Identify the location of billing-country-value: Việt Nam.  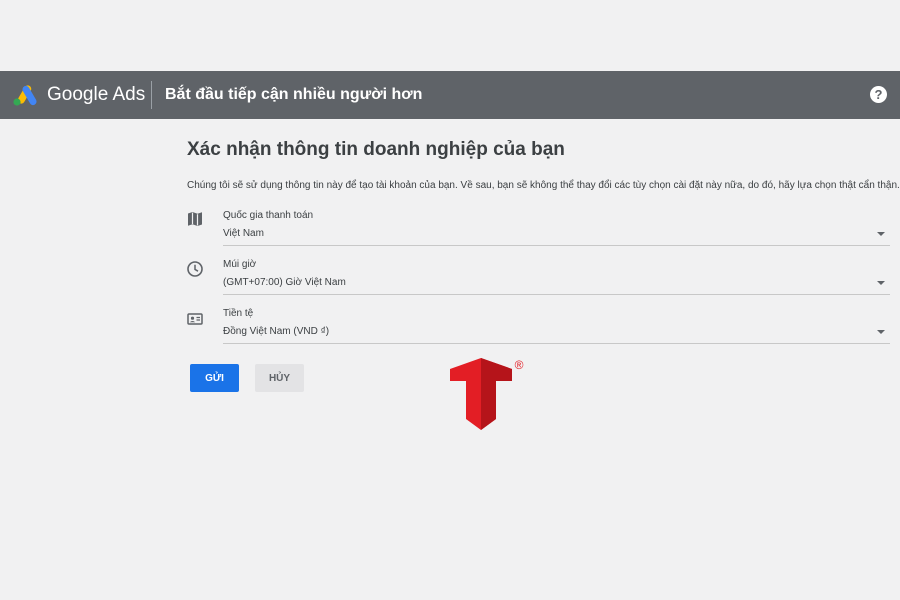
(243, 233).